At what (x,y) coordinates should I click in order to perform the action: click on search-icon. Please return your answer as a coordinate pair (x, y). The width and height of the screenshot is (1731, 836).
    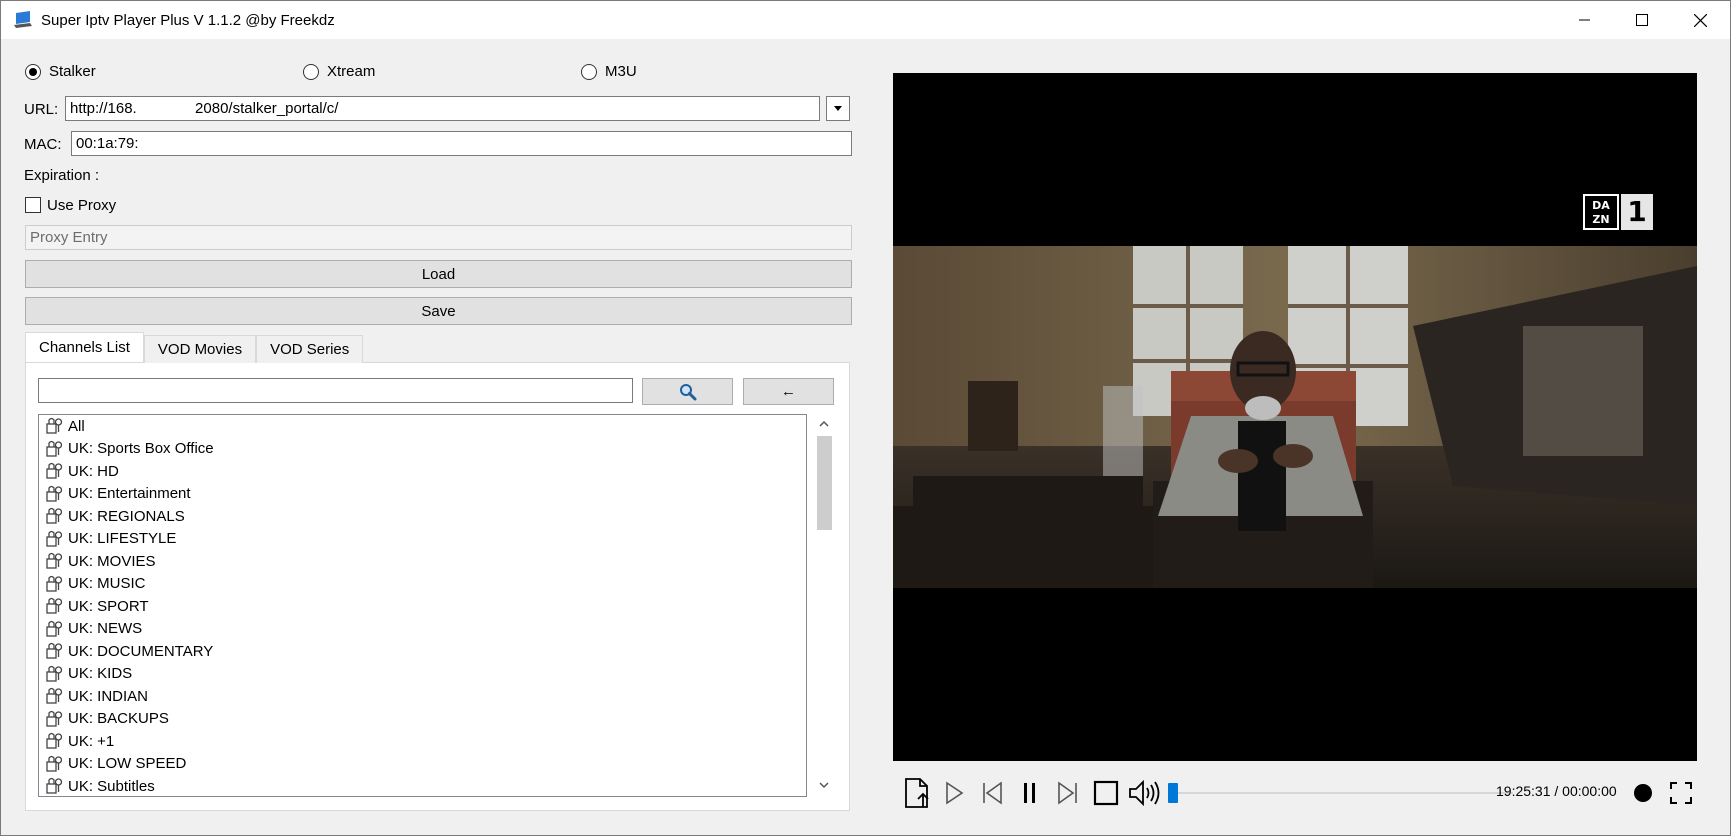
    Looking at the image, I should click on (687, 391).